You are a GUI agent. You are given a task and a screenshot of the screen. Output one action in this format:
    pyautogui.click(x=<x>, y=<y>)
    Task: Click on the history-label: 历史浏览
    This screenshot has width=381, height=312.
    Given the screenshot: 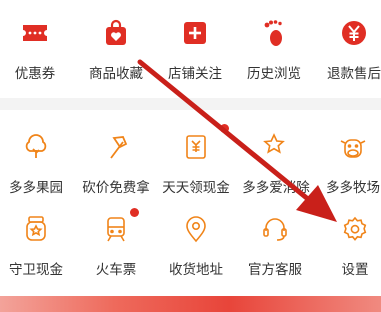 What is the action you would take?
    pyautogui.click(x=274, y=74)
    